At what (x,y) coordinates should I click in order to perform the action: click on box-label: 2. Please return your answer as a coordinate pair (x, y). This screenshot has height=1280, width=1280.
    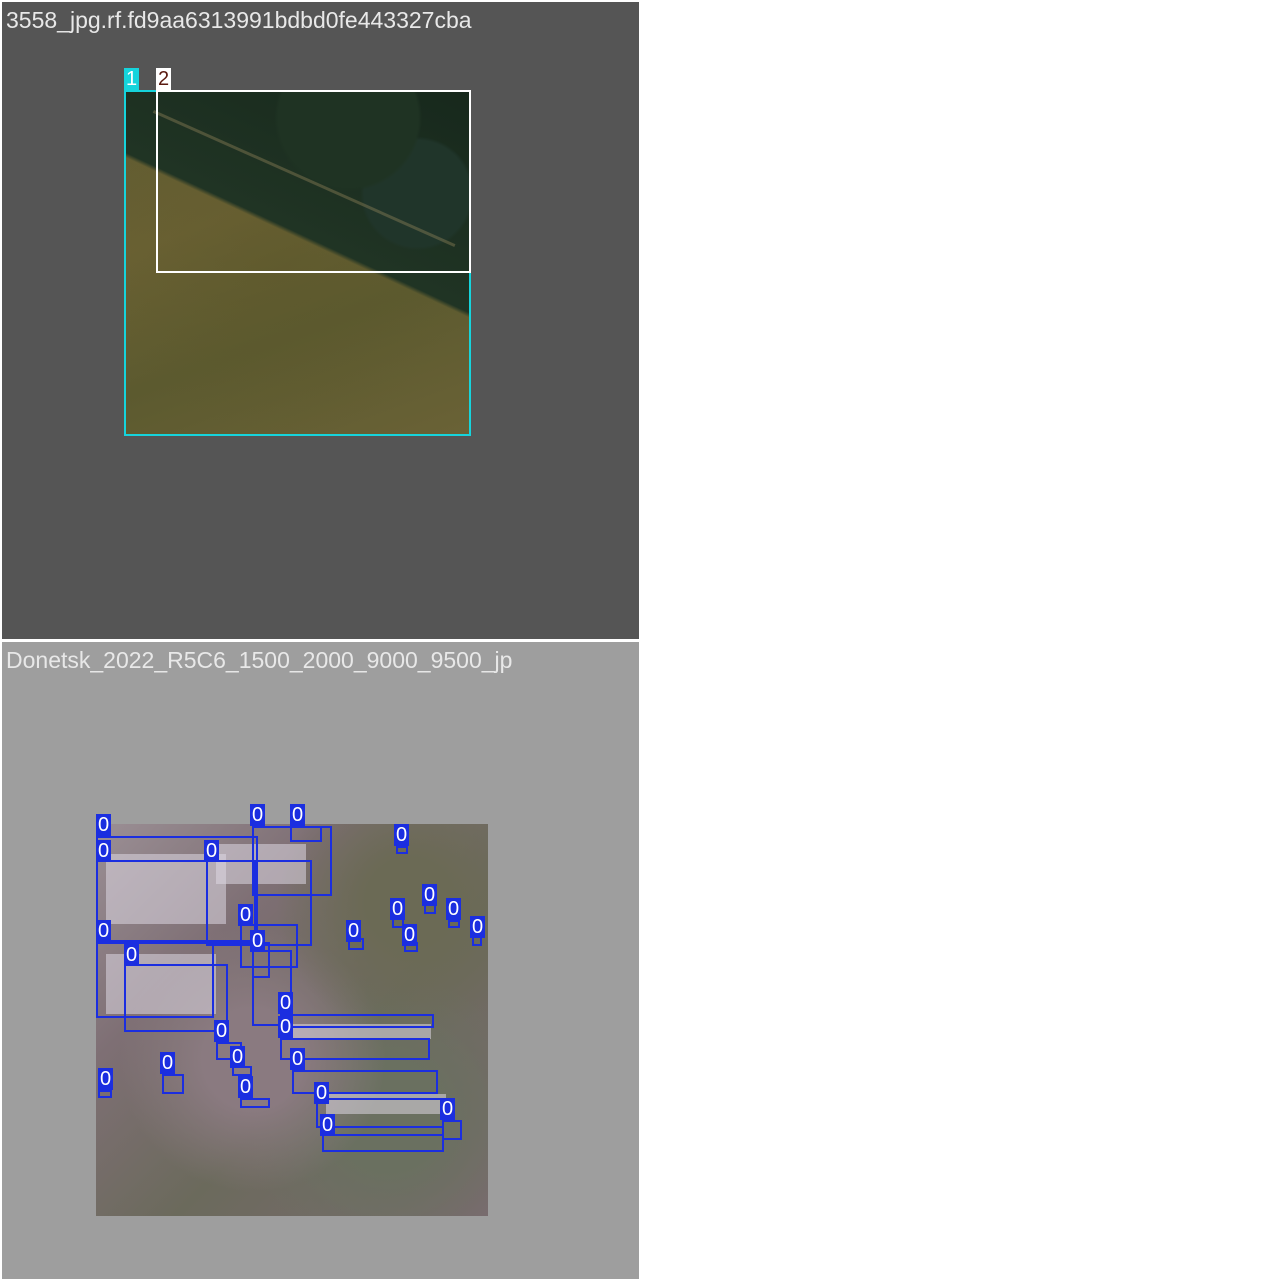
    Looking at the image, I should click on (164, 79).